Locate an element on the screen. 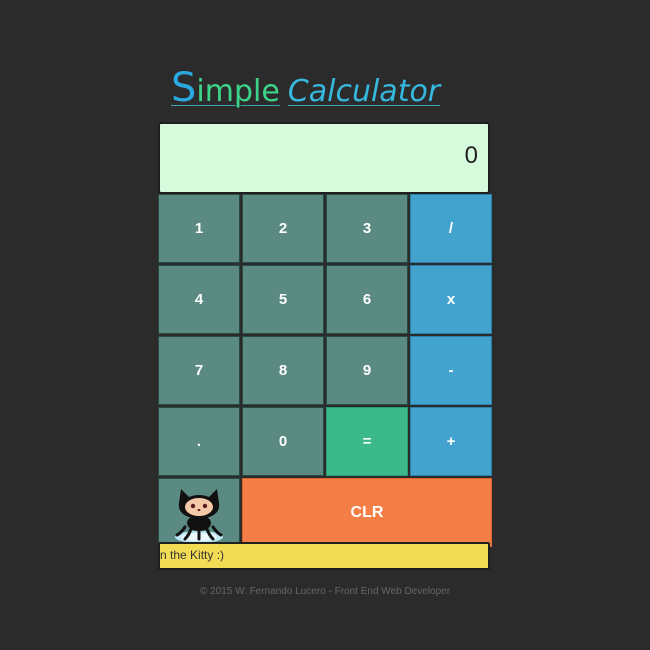 This screenshot has width=650, height=650. key-8: 8 is located at coordinates (283, 370).